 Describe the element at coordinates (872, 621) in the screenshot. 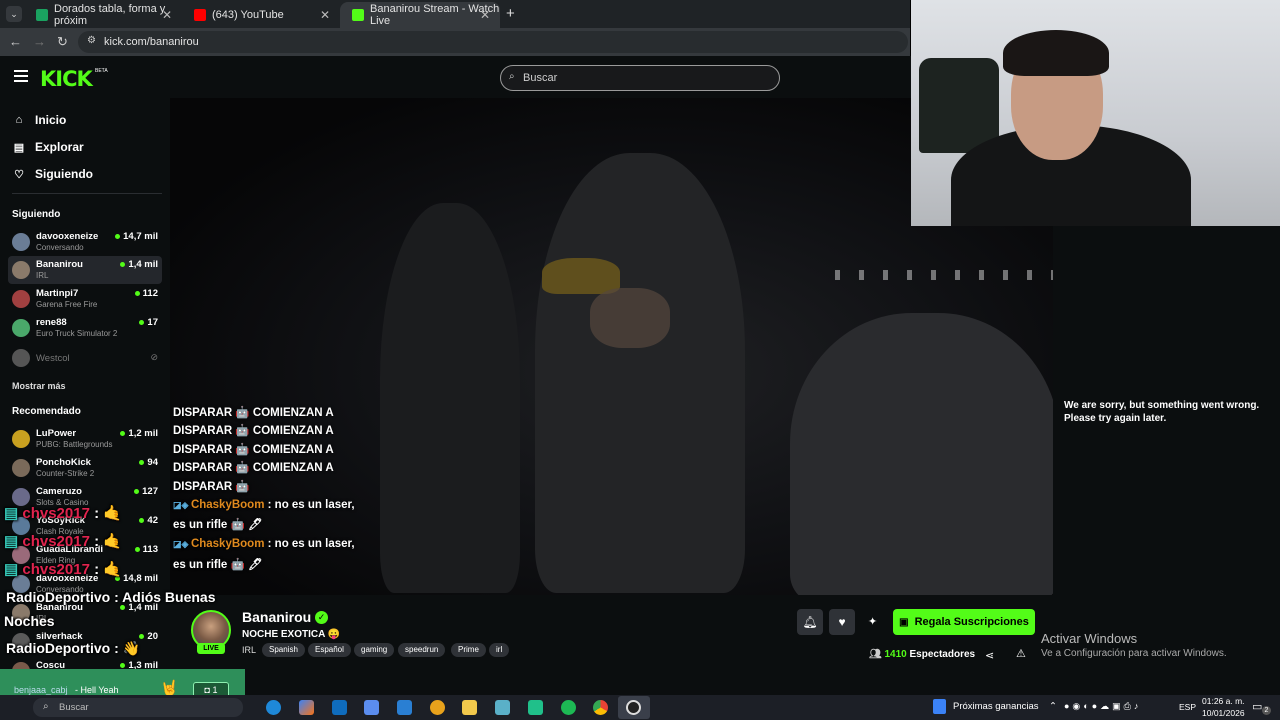

I see `sparkle-icon: ✦` at that location.